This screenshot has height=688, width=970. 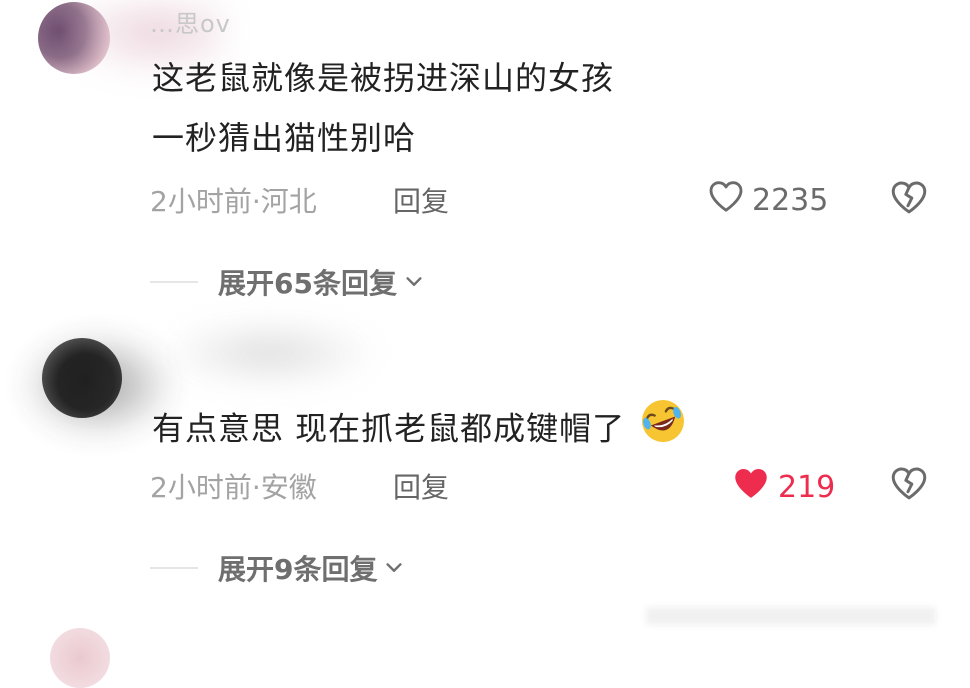 I want to click on like-button: 219, so click(x=782, y=487).